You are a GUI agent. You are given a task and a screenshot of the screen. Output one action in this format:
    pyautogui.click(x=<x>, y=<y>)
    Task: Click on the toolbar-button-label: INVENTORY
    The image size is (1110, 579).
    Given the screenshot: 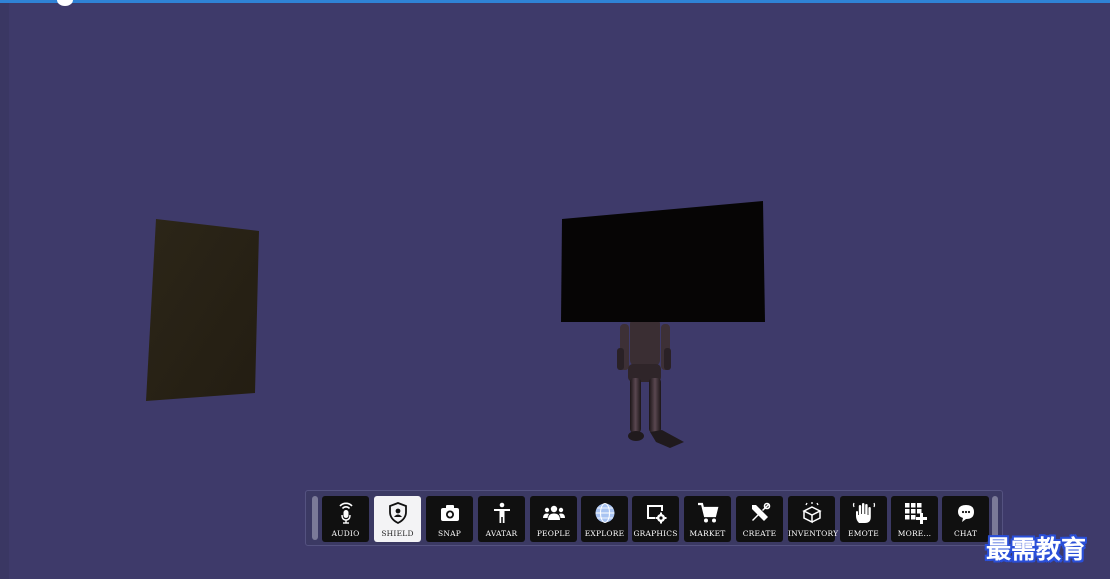 What is the action you would take?
    pyautogui.click(x=813, y=533)
    